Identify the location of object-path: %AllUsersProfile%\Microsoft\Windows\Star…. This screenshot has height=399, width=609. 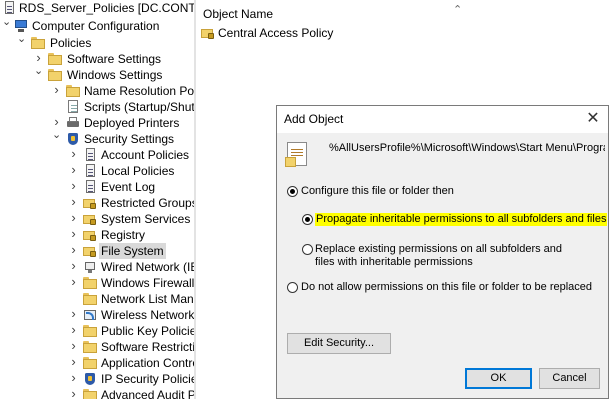
(467, 148).